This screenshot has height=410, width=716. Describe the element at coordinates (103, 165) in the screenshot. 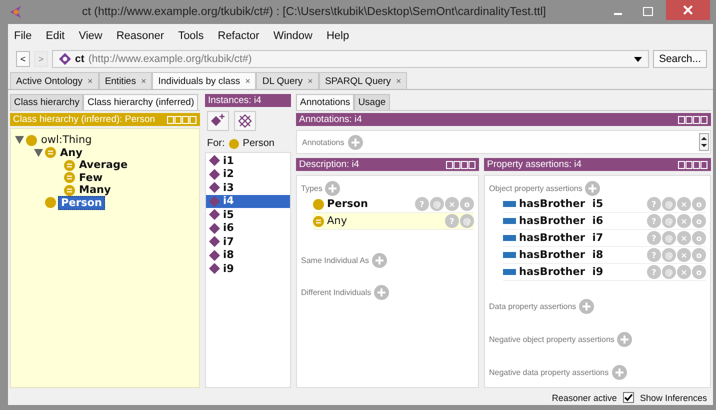

I see `class-tree-item: Average` at that location.